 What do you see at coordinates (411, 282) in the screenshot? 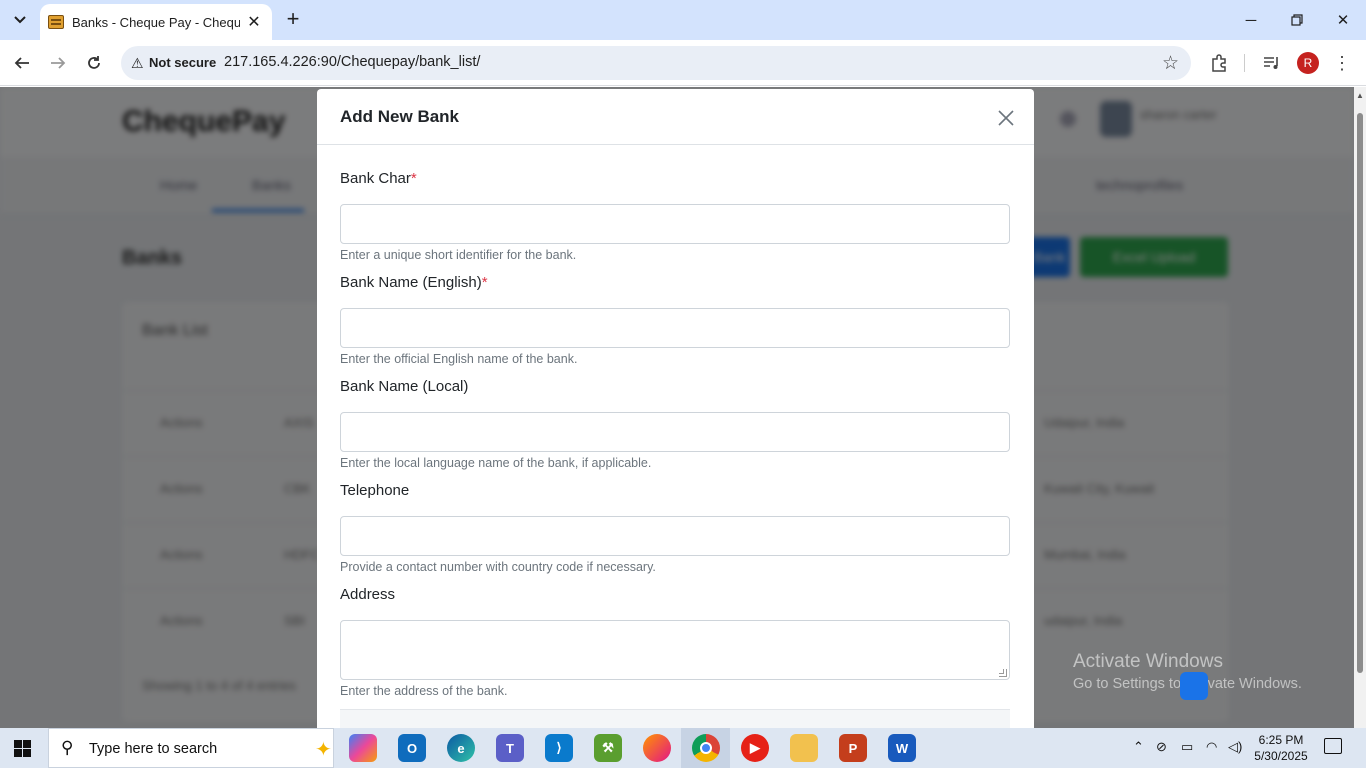
I see `bank-name-english-label: Bank Name (English)` at bounding box center [411, 282].